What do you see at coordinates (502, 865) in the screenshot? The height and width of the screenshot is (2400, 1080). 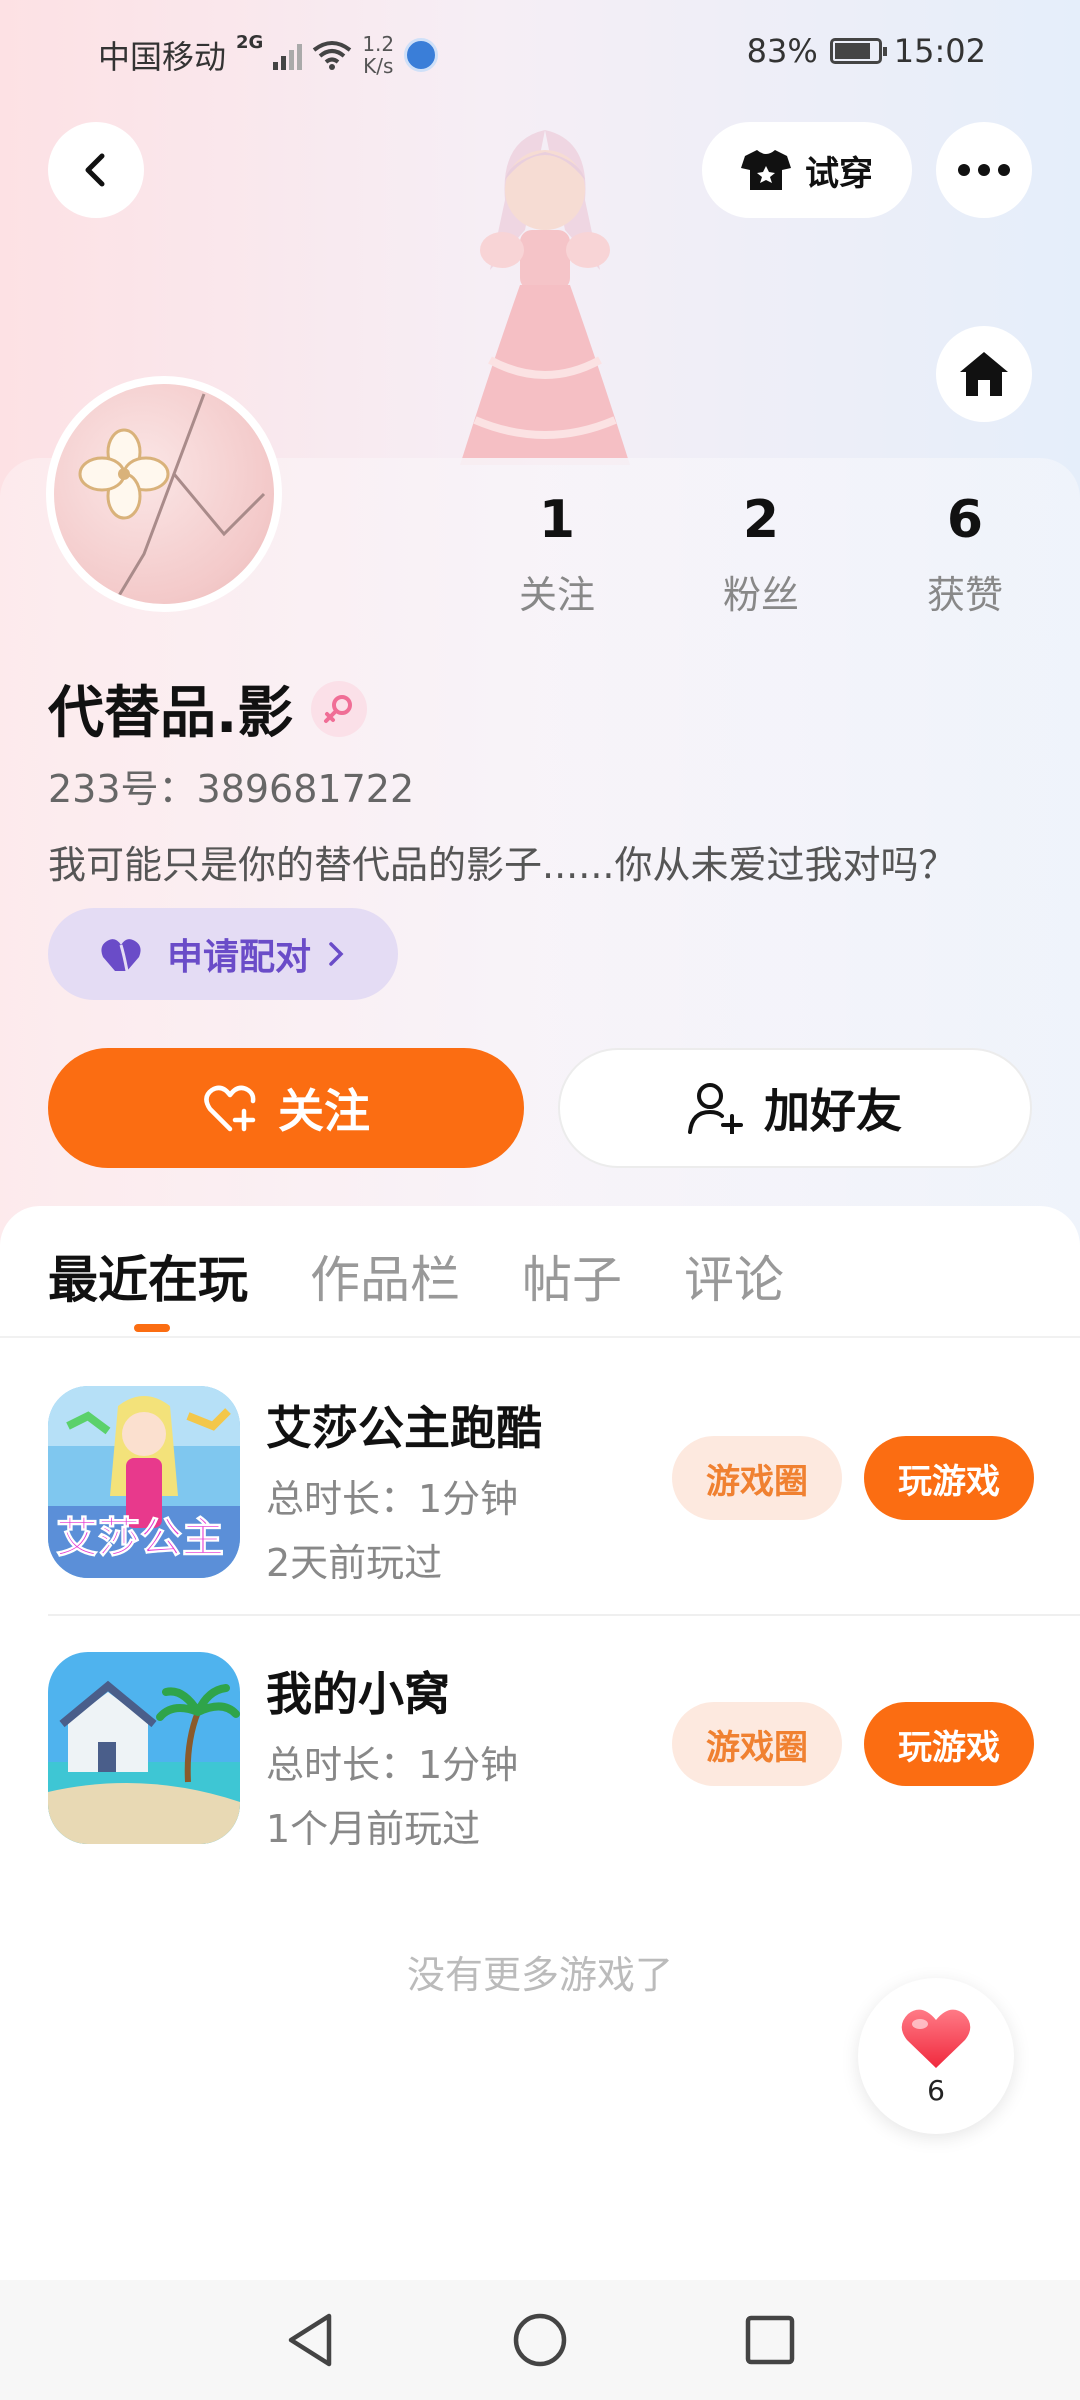 I see `user-bio: 我可能只是你的替代品的影子......你从未爱过我对吗？` at bounding box center [502, 865].